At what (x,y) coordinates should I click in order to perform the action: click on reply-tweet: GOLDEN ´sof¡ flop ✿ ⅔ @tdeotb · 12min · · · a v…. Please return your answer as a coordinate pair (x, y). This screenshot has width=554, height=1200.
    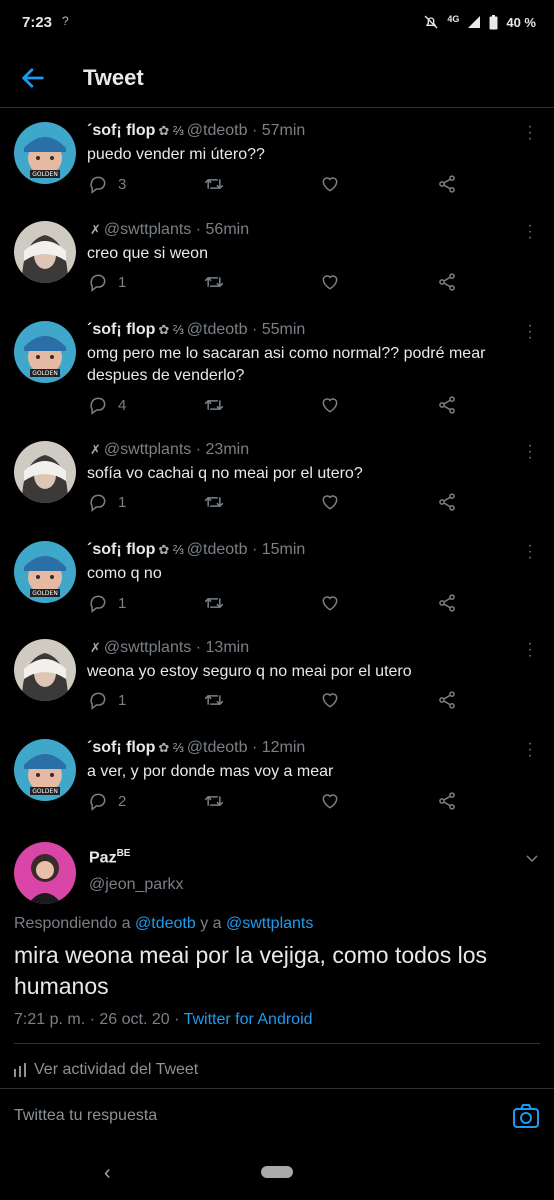
    Looking at the image, I should click on (277, 778).